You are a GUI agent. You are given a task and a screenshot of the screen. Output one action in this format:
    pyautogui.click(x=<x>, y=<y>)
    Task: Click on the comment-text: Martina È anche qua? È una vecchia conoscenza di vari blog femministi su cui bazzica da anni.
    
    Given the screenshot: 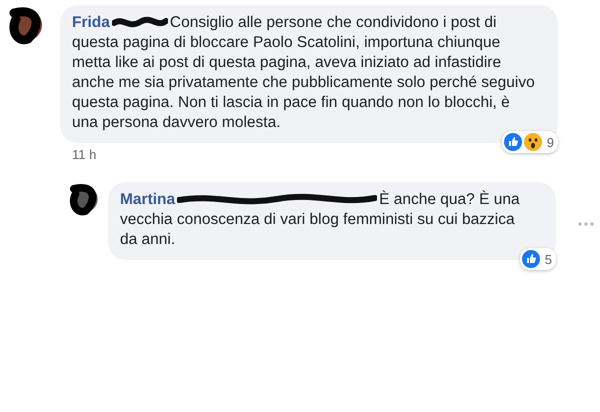 What is the action you would take?
    pyautogui.click(x=320, y=220)
    